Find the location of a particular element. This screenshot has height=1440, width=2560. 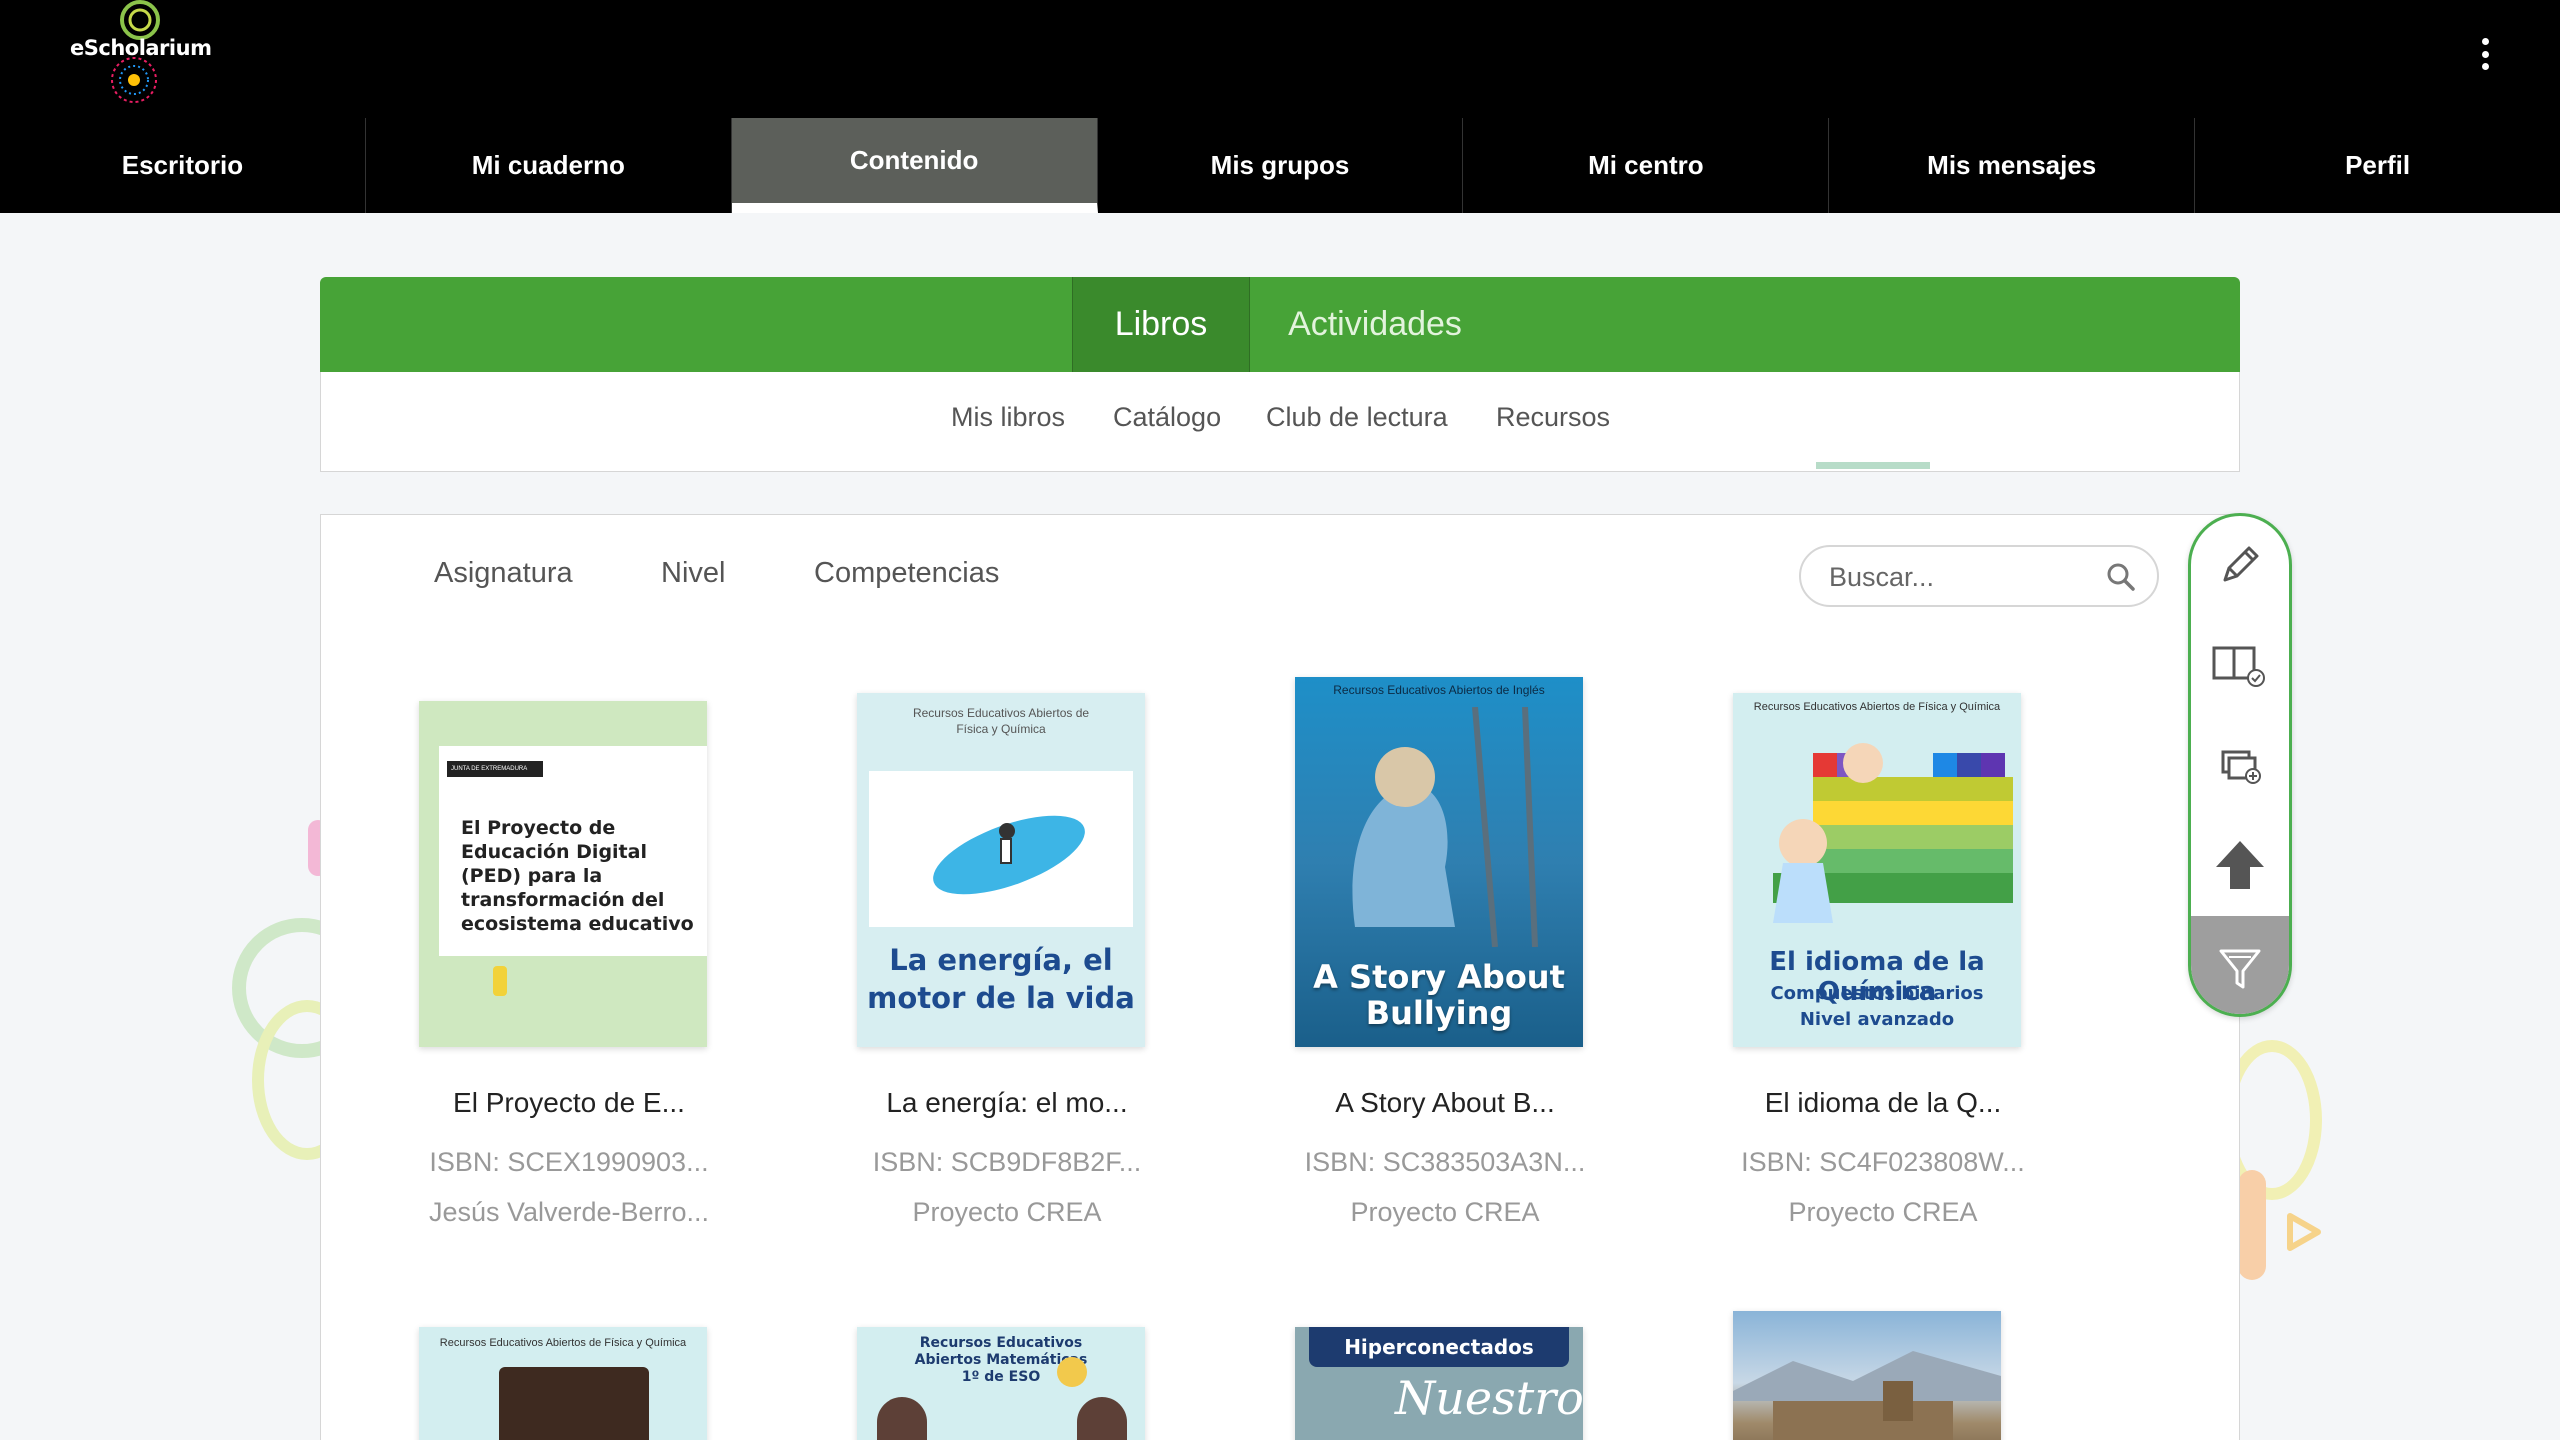

nav-mis-grupos: Mis grupos is located at coordinates (1281, 165).